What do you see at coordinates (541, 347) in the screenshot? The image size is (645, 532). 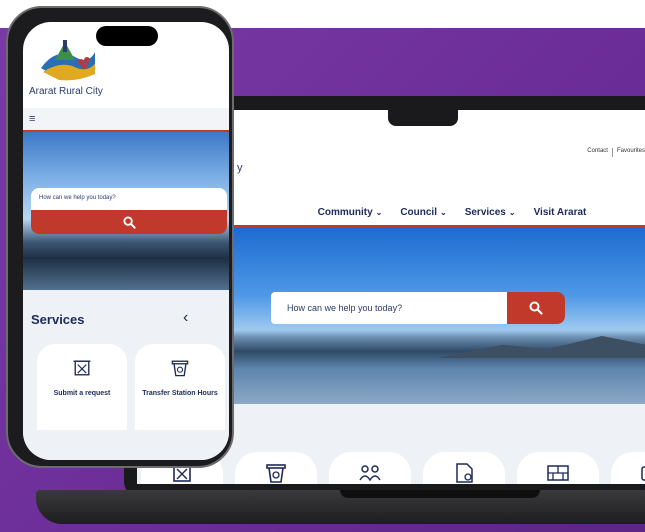 I see `mountain-silhouette` at bounding box center [541, 347].